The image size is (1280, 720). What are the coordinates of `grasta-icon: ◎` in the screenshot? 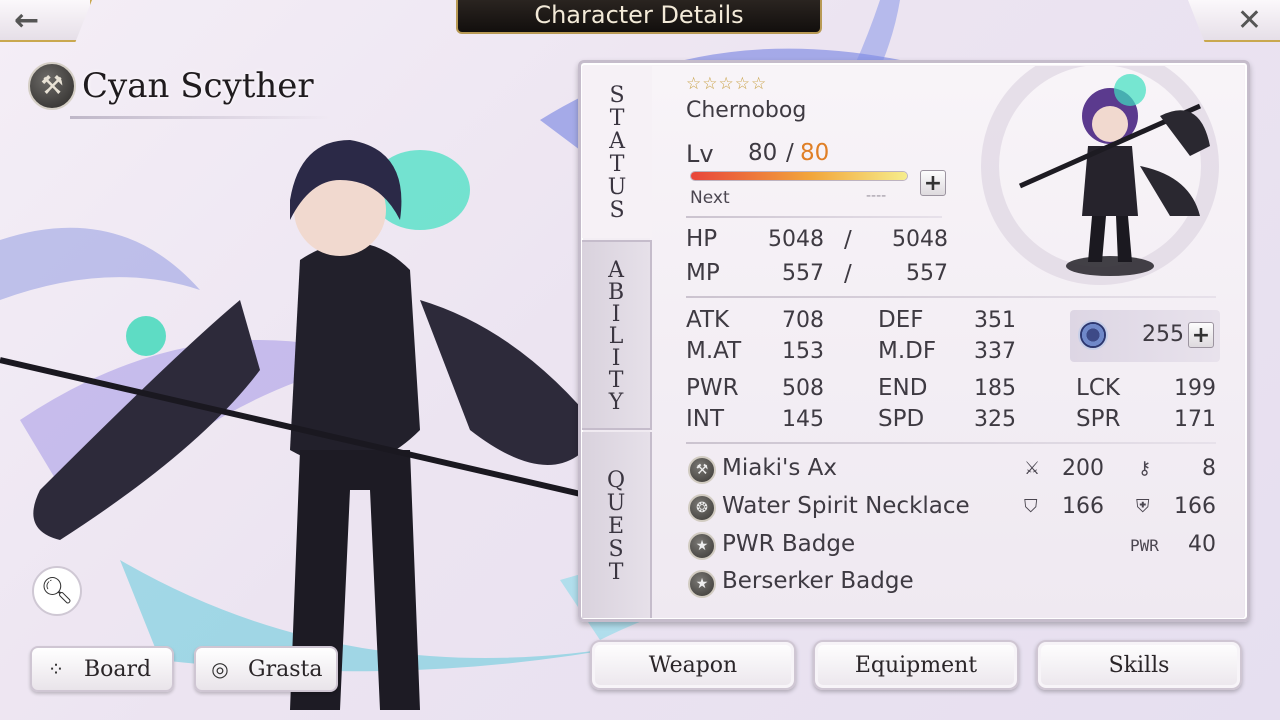 It's located at (220, 669).